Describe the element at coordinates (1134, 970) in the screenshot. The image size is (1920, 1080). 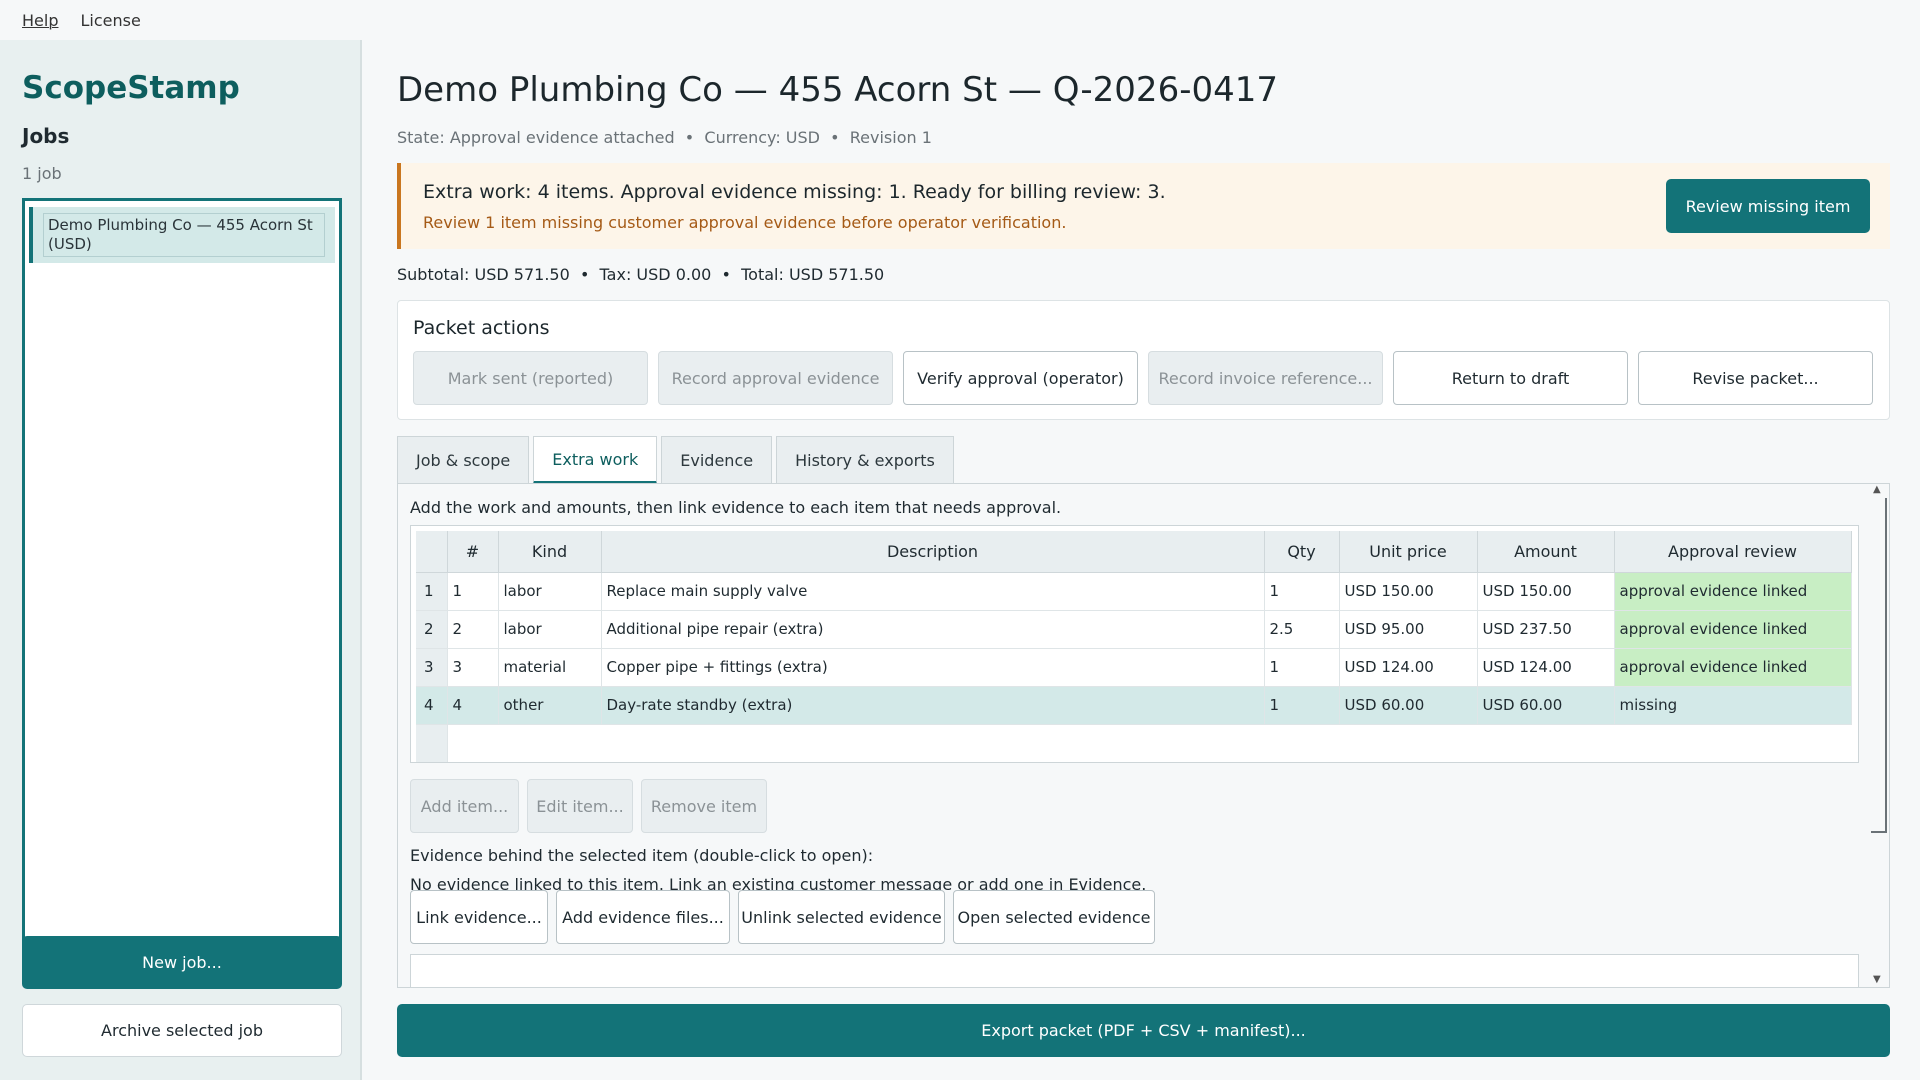
I see `evidence-list` at that location.